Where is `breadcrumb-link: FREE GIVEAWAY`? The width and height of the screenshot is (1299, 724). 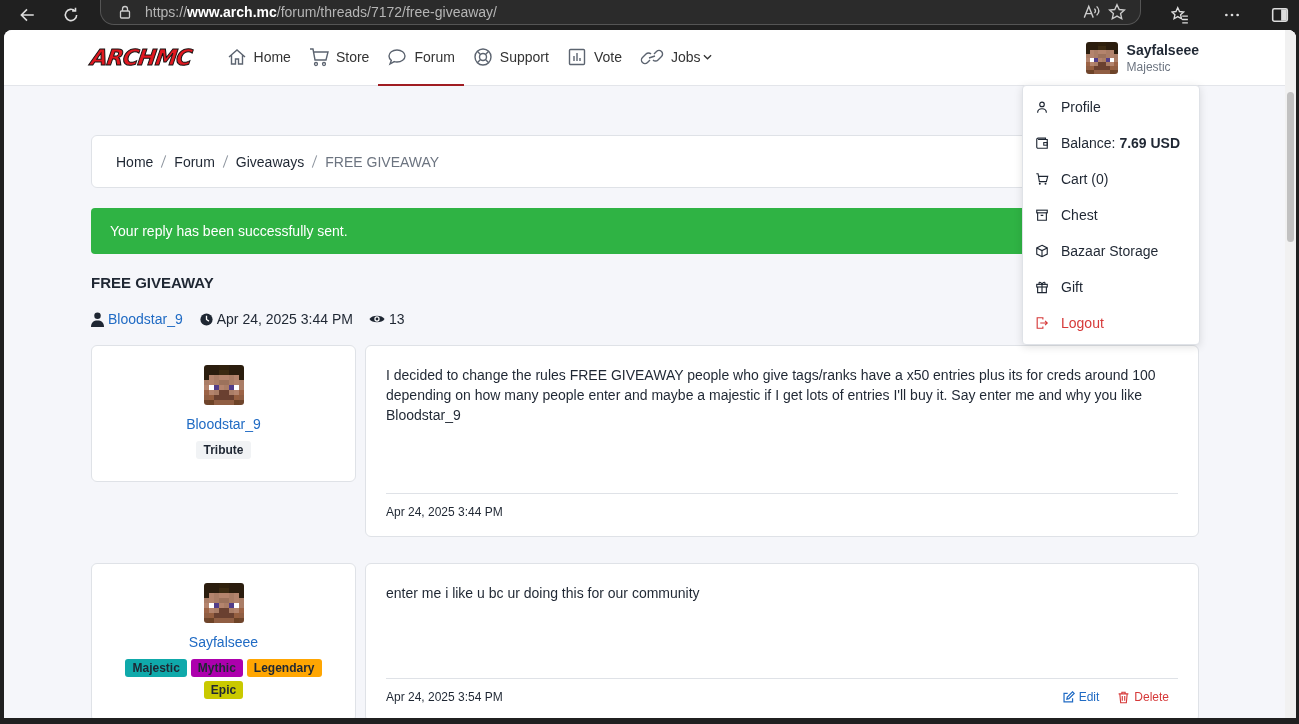 breadcrumb-link: FREE GIVEAWAY is located at coordinates (382, 161).